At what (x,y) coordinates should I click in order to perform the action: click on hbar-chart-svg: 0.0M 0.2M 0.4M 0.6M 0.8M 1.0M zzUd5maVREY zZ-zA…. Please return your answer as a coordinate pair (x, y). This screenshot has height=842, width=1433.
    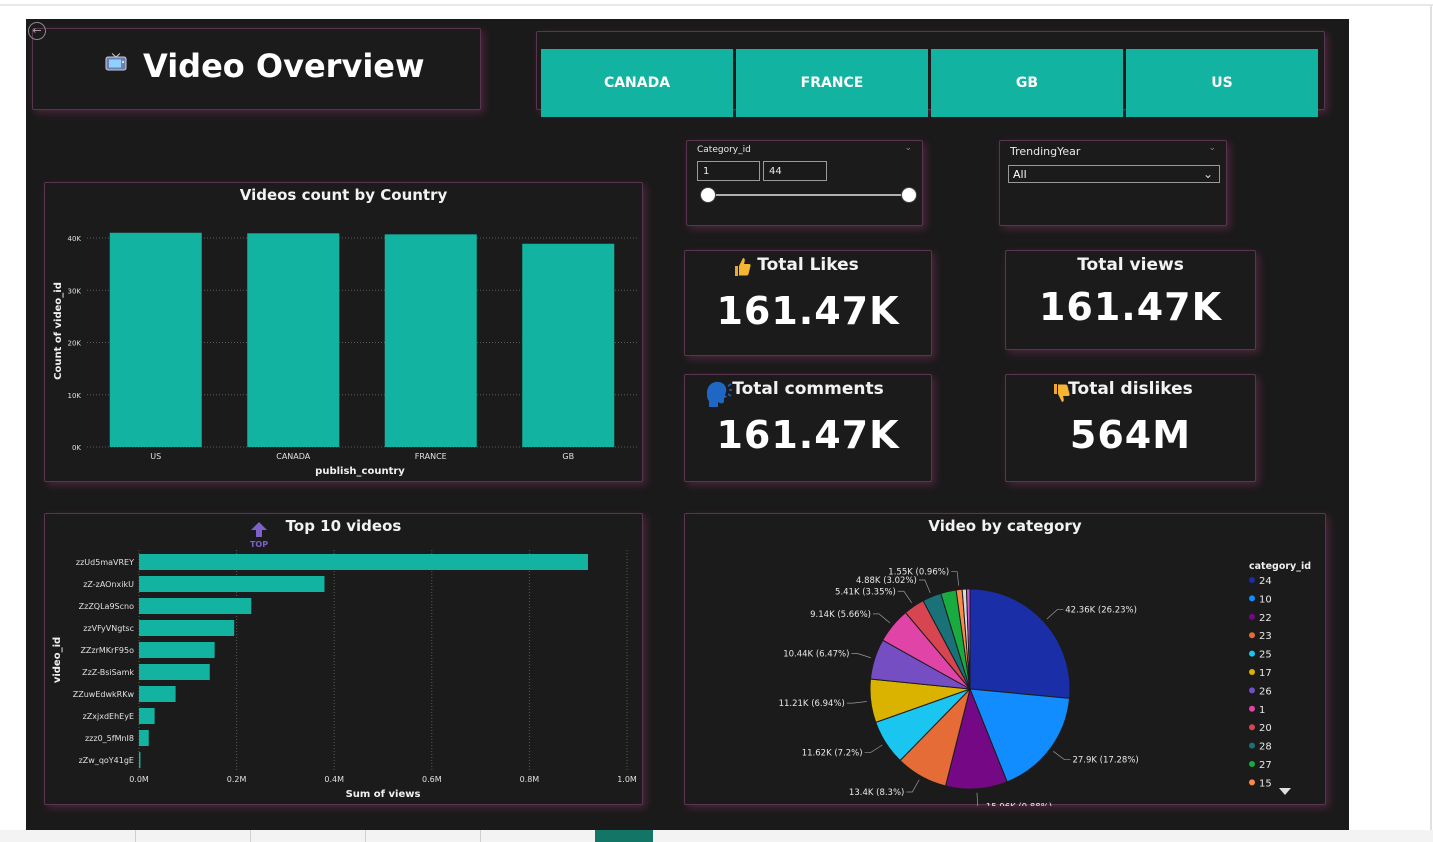
    Looking at the image, I should click on (344, 675).